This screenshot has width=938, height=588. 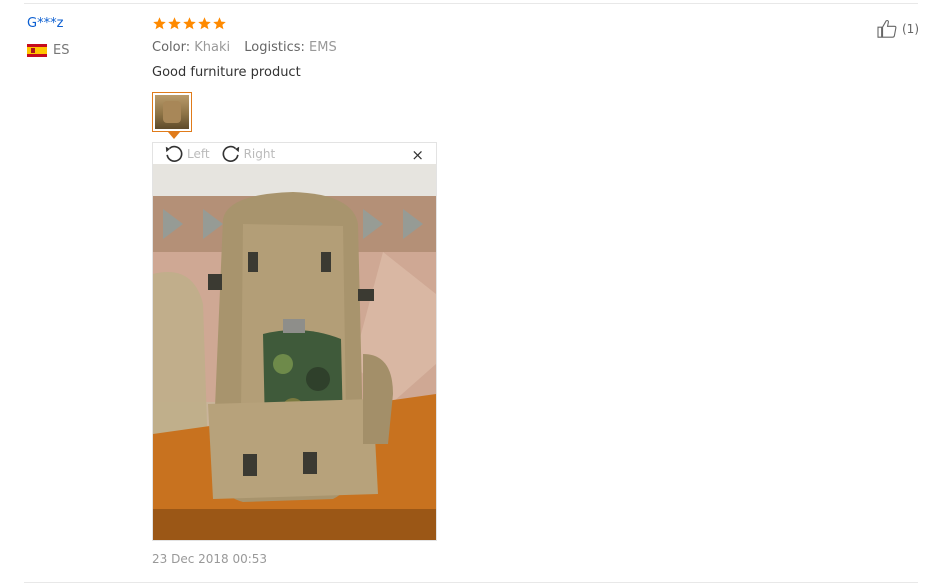 What do you see at coordinates (226, 72) in the screenshot?
I see `feedback-text: Good furniture product` at bounding box center [226, 72].